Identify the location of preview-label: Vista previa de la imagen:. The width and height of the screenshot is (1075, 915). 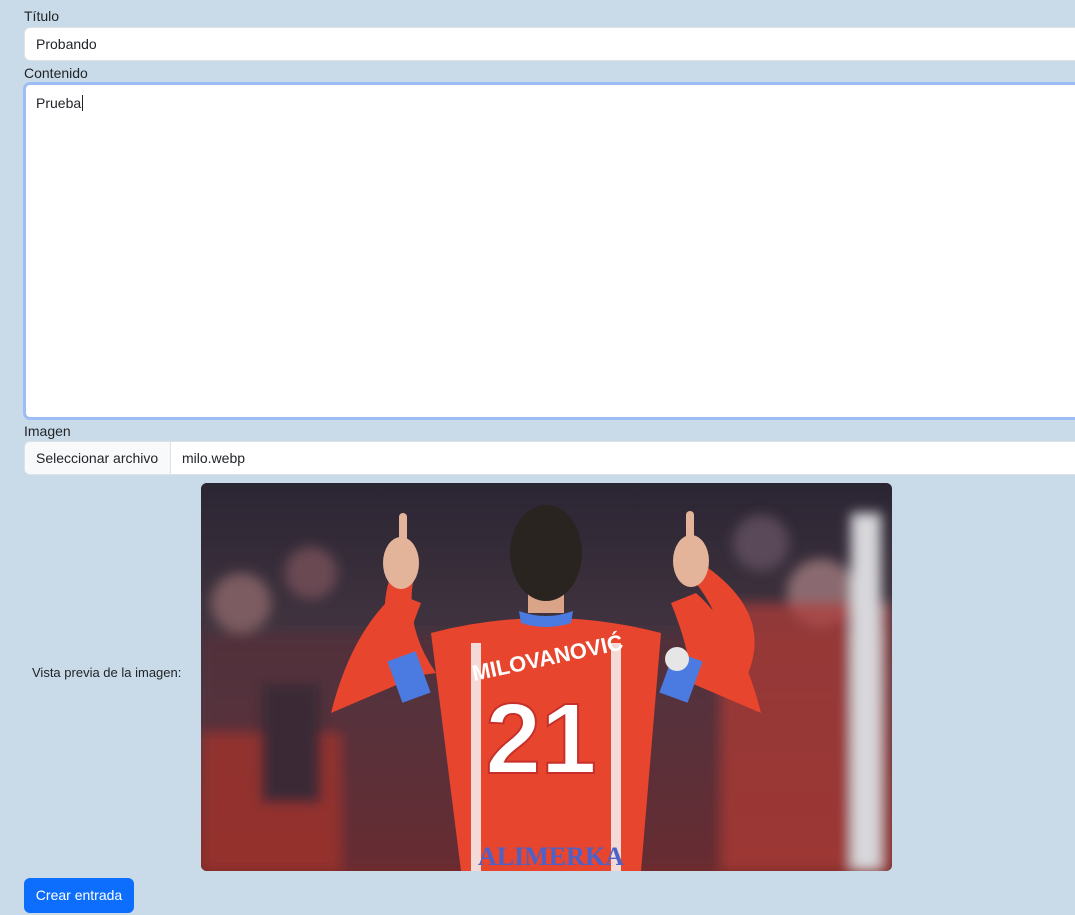
(107, 672).